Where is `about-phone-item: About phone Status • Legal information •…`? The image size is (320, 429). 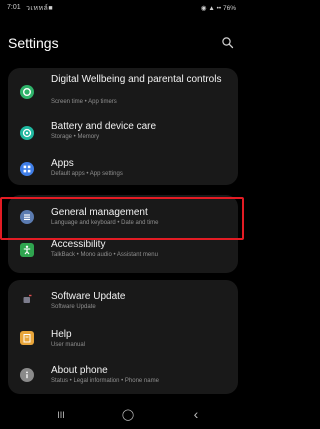 about-phone-item: About phone Status • Legal information •… is located at coordinates (123, 374).